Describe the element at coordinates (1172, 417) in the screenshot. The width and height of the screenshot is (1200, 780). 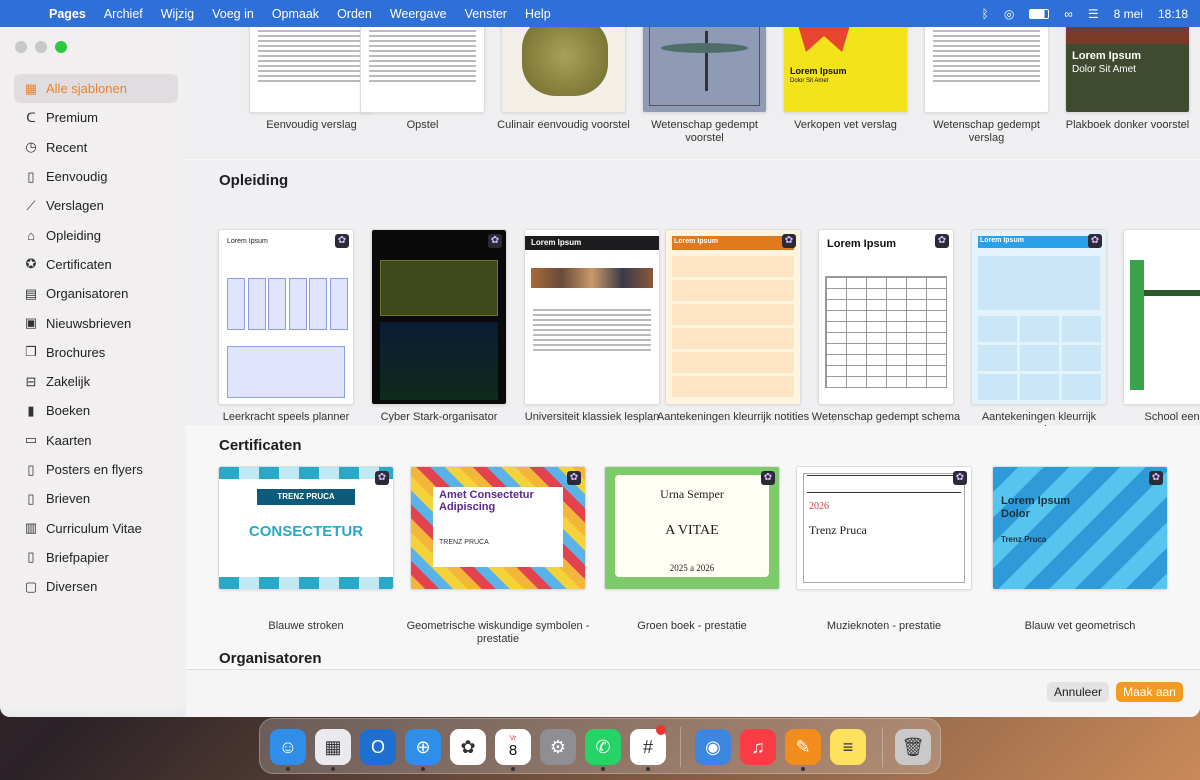
I see `template-caption: School een lesplan` at that location.